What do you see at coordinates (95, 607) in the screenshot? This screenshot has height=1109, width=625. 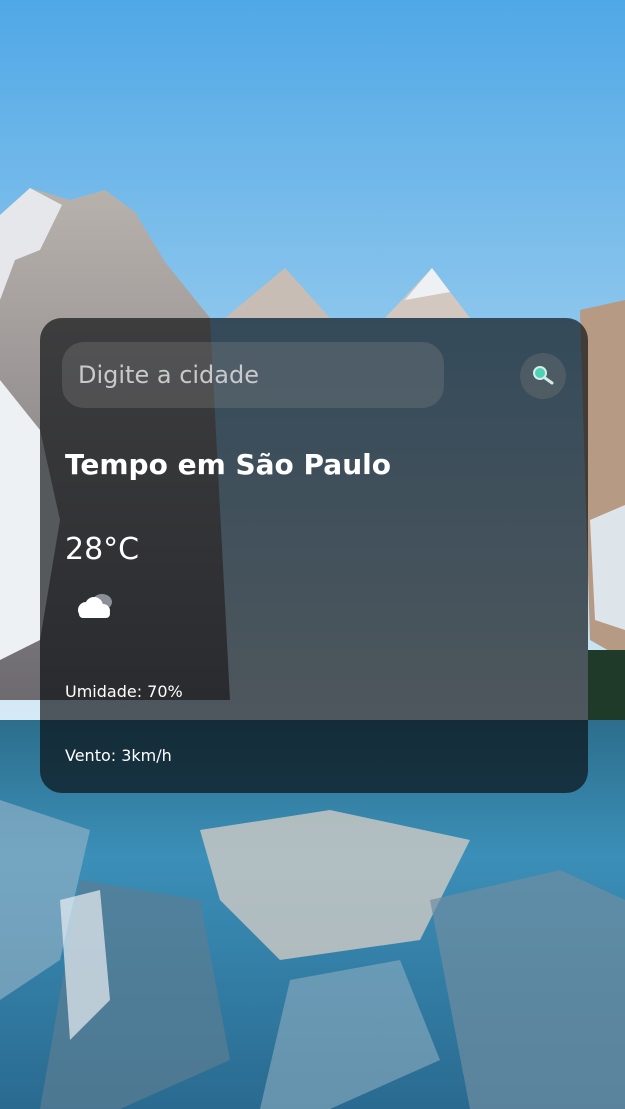 I see `partly-cloudy-icon` at bounding box center [95, 607].